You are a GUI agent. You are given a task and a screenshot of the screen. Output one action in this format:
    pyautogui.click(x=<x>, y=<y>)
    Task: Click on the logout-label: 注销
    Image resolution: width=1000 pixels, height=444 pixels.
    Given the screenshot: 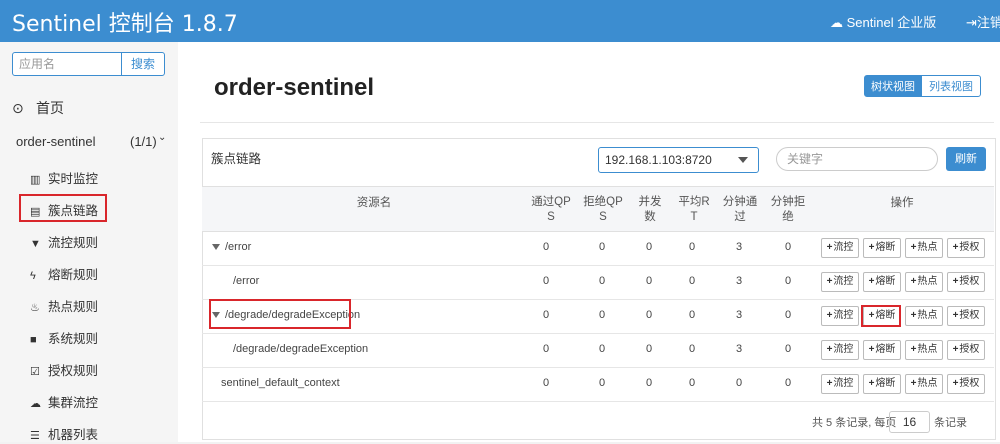 What is the action you would take?
    pyautogui.click(x=988, y=22)
    